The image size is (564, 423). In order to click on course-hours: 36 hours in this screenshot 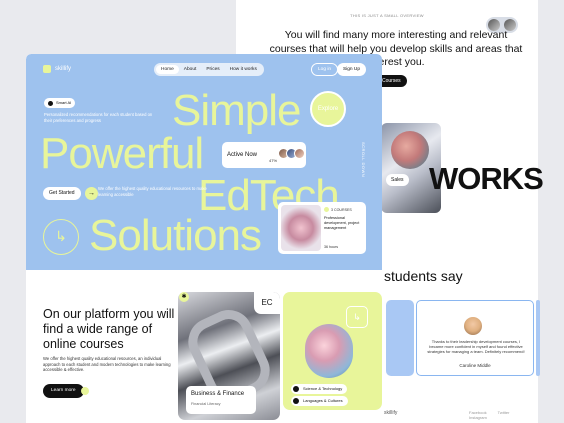, I will do `click(331, 247)`.